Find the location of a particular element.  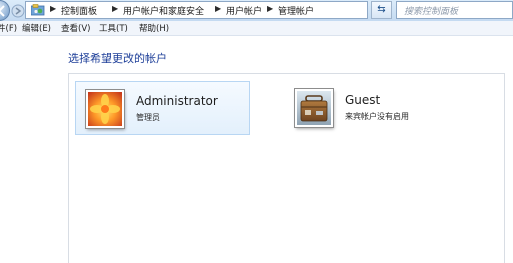

search-input: 搜索控制面板 is located at coordinates (454, 10).